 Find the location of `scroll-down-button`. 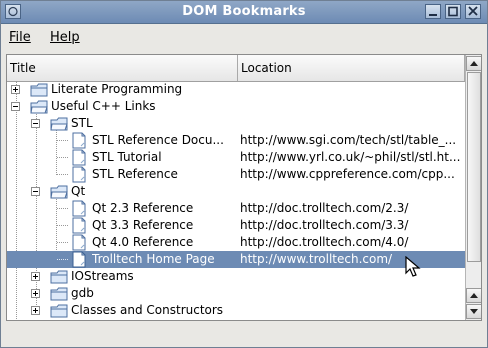

scroll-down-button is located at coordinates (473, 311).